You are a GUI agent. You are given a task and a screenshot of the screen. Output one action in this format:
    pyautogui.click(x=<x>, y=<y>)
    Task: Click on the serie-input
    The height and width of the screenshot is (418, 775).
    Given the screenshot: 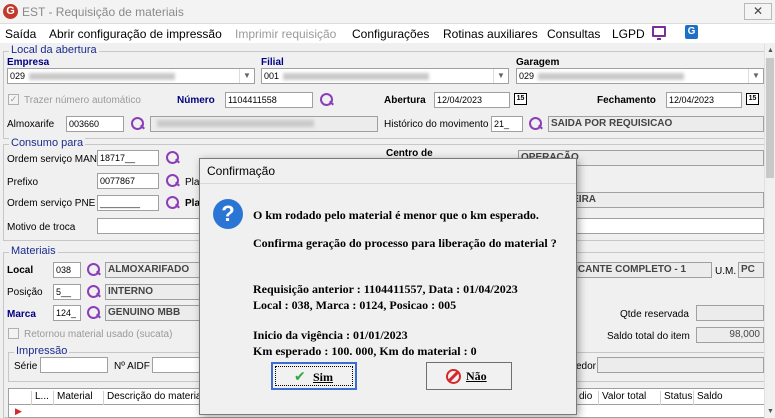 What is the action you would take?
    pyautogui.click(x=74, y=365)
    